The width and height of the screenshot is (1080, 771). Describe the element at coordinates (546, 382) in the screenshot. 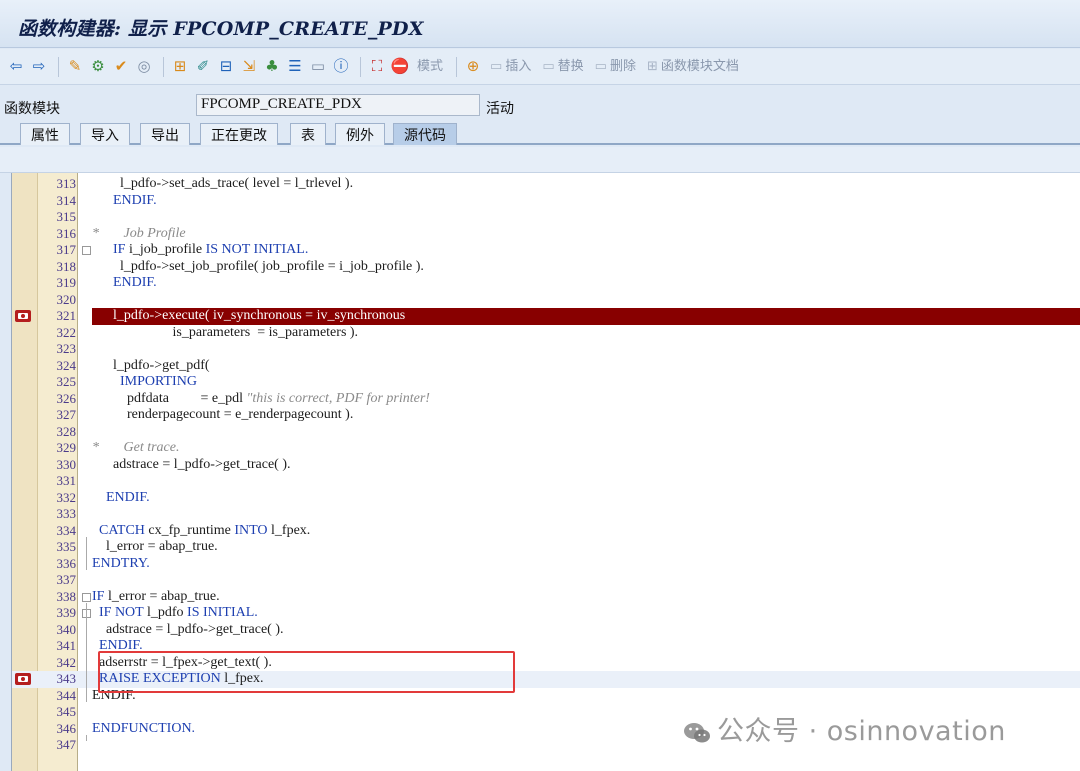

I see `code-line: 325 IMPORTING` at that location.